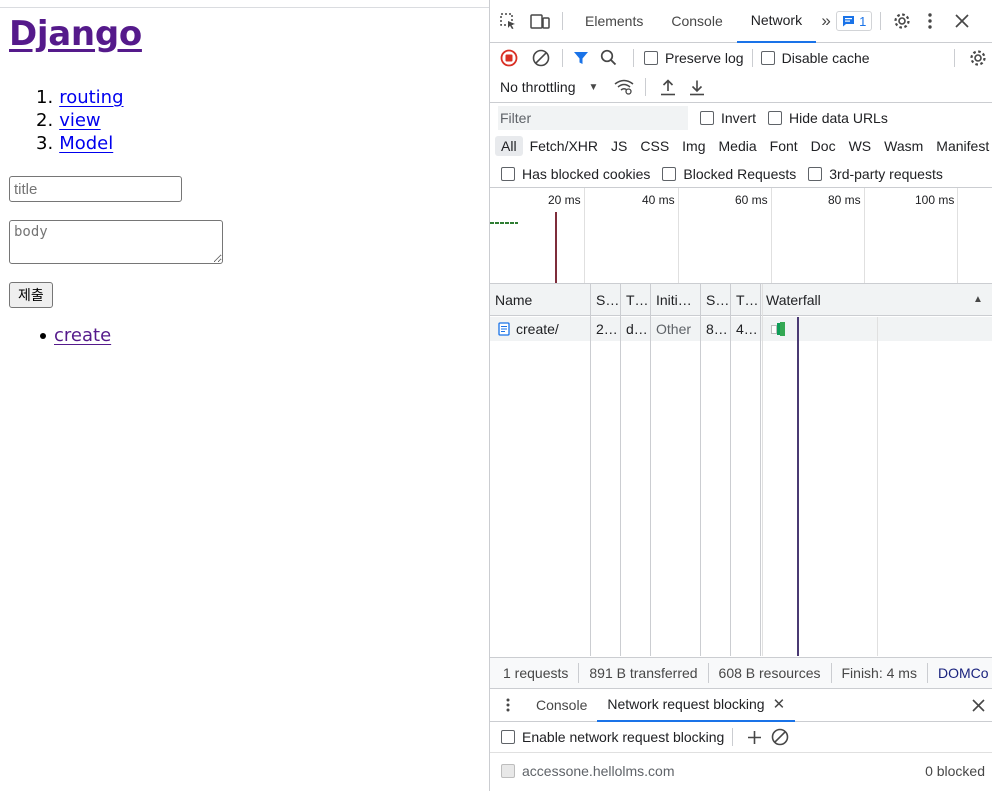 The height and width of the screenshot is (791, 992). I want to click on summary-transferred: 891 B transferred, so click(644, 673).